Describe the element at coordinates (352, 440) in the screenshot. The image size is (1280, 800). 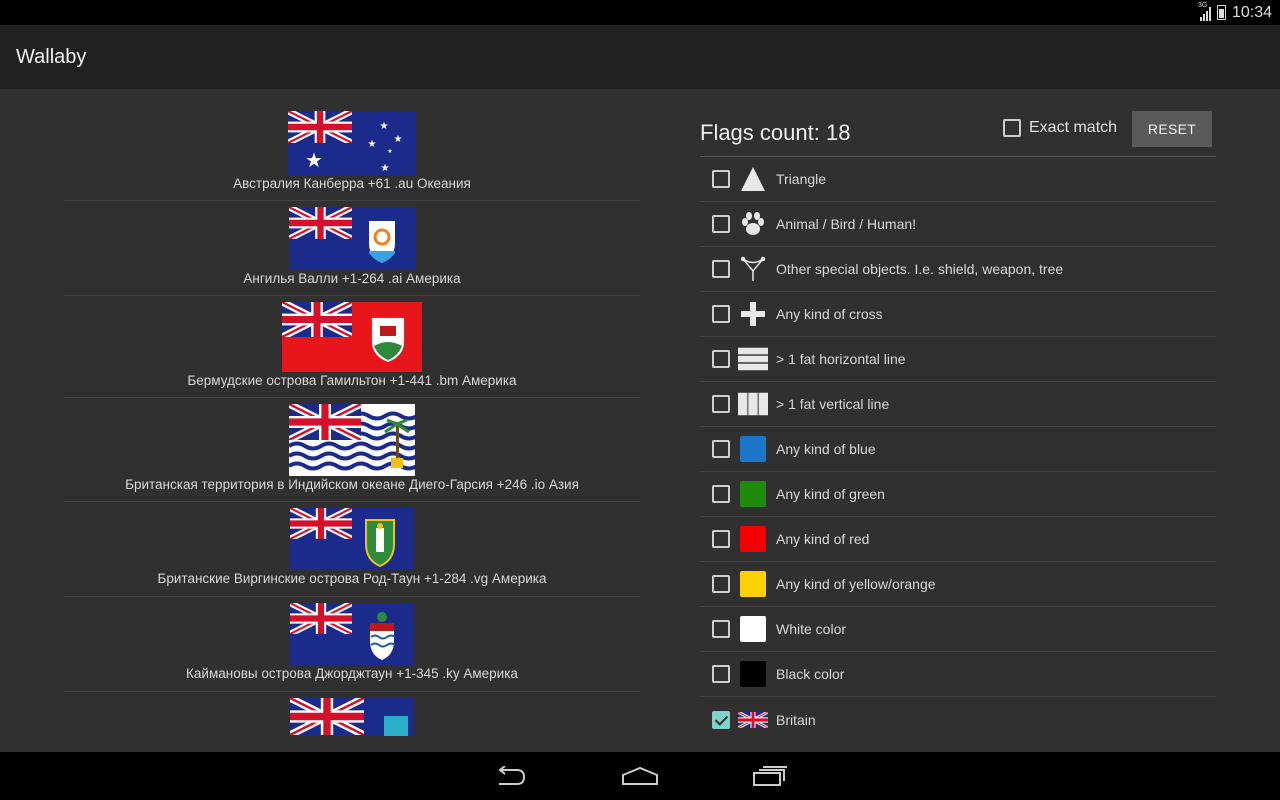
I see `biot-flag` at that location.